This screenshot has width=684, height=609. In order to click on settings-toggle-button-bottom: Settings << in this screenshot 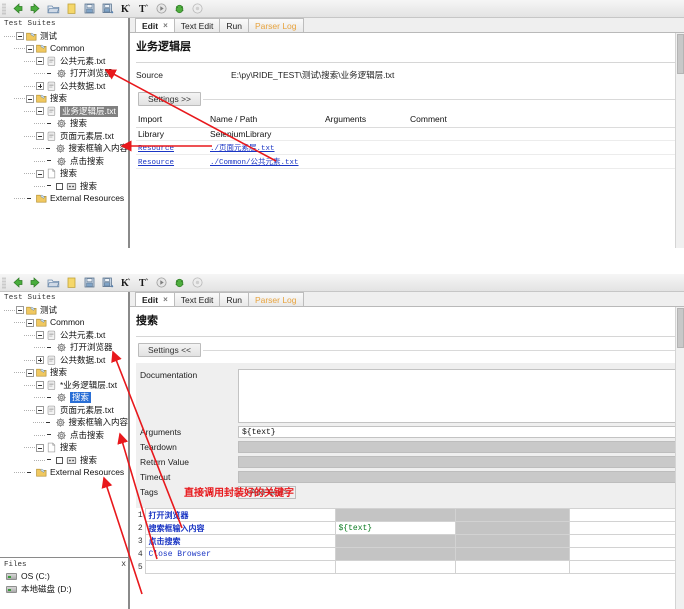, I will do `click(170, 350)`.